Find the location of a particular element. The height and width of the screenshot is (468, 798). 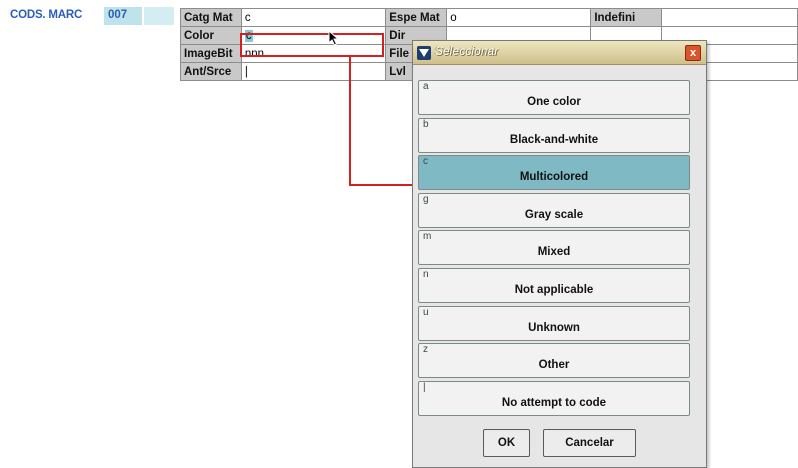

callout-connector-horizontal is located at coordinates (384, 185).